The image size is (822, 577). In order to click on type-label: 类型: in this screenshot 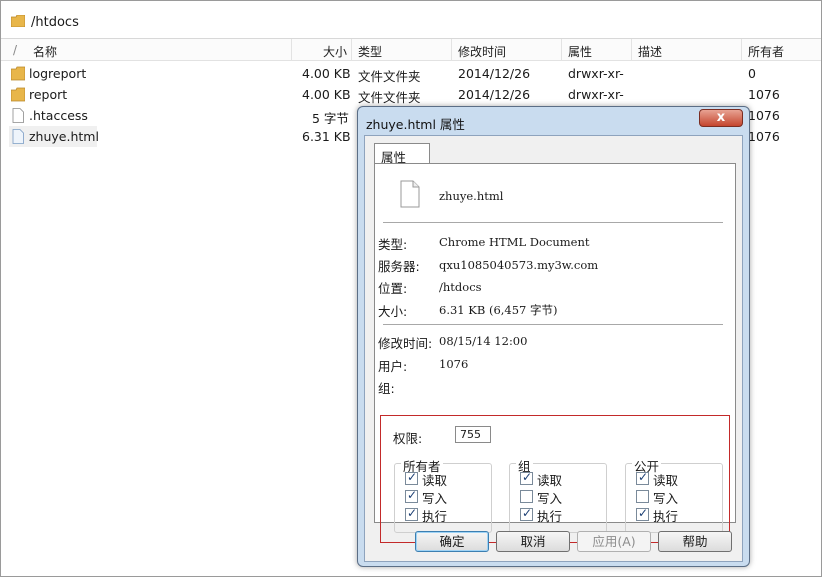, I will do `click(393, 244)`.